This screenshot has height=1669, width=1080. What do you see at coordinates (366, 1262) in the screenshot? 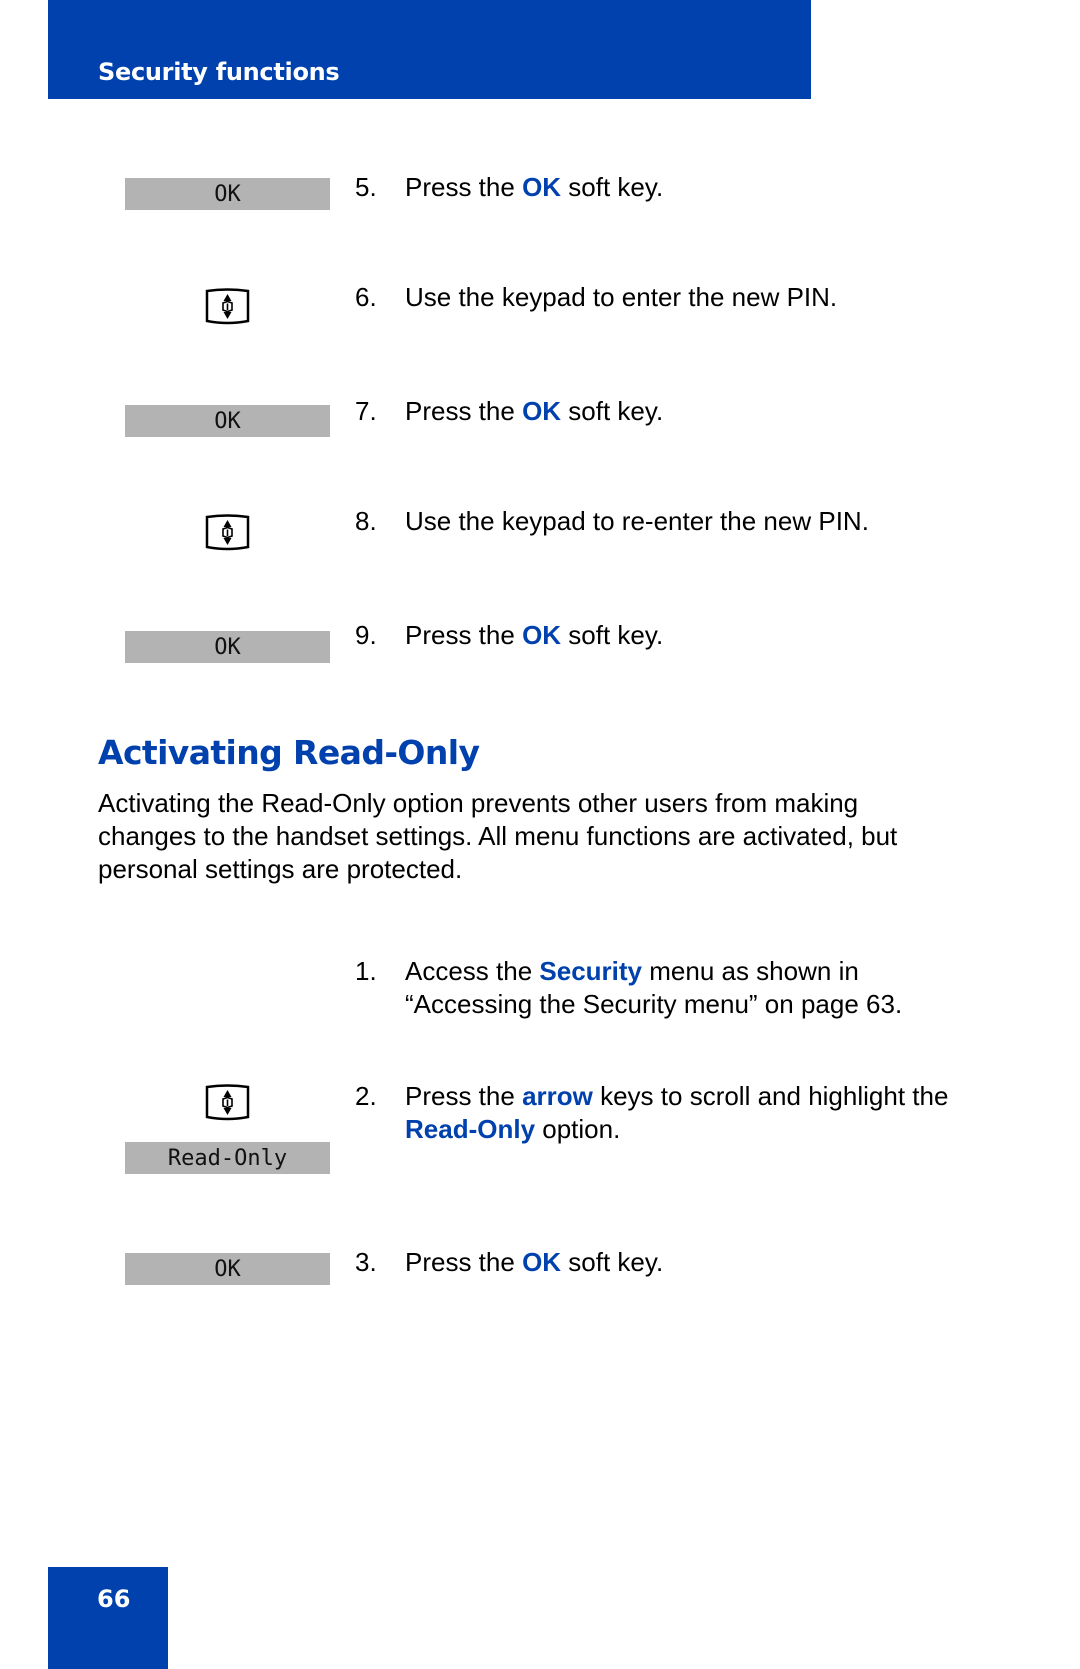
I see `step-number: 3.` at bounding box center [366, 1262].